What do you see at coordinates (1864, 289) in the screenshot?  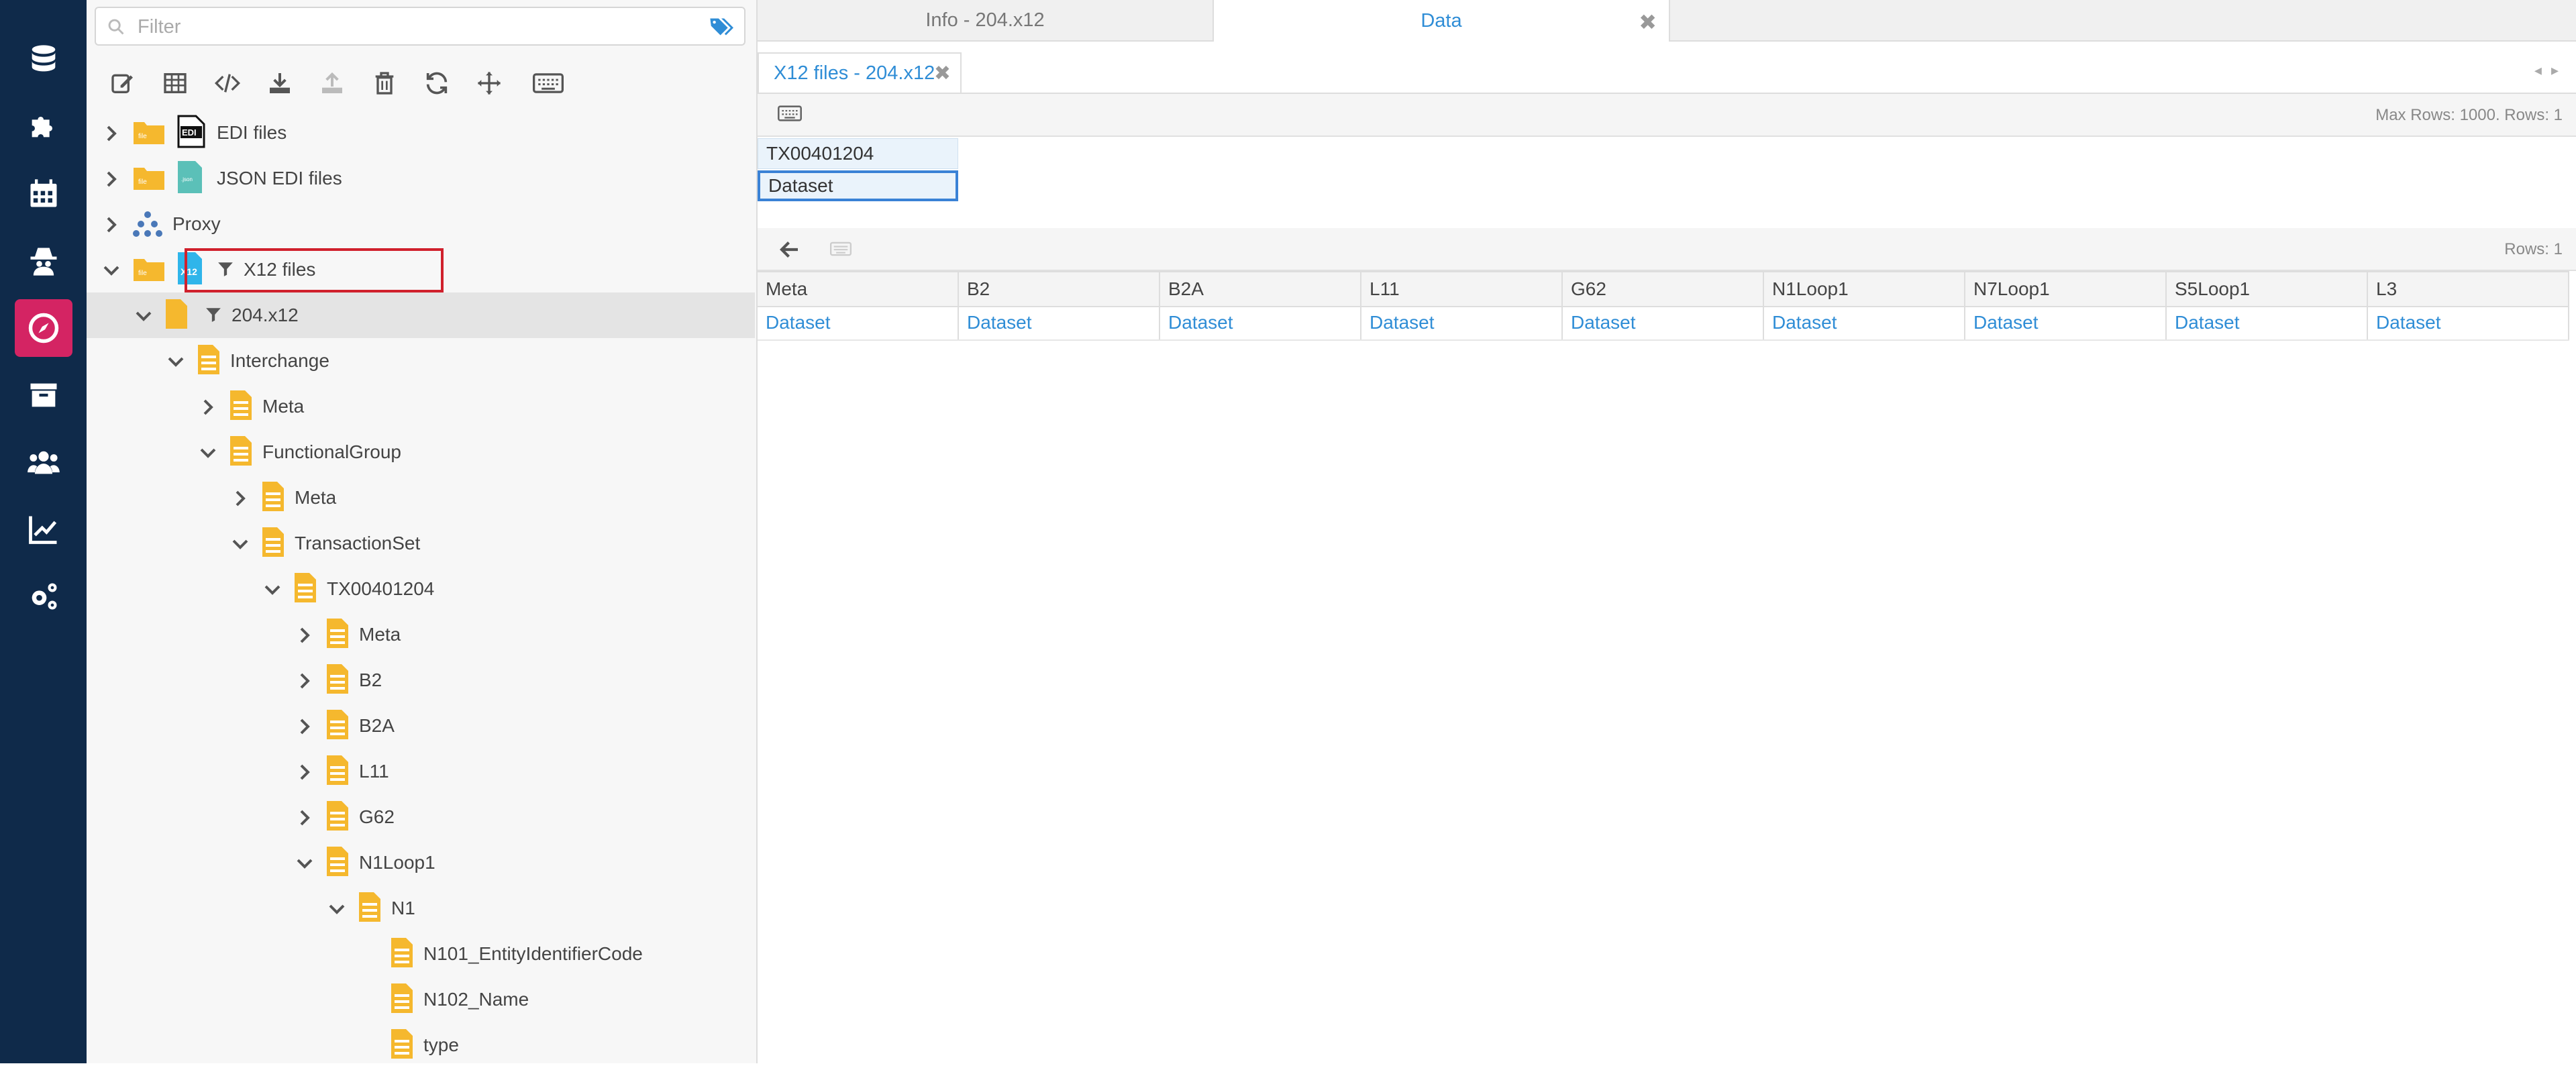 I see `column-header: N1Loop1` at bounding box center [1864, 289].